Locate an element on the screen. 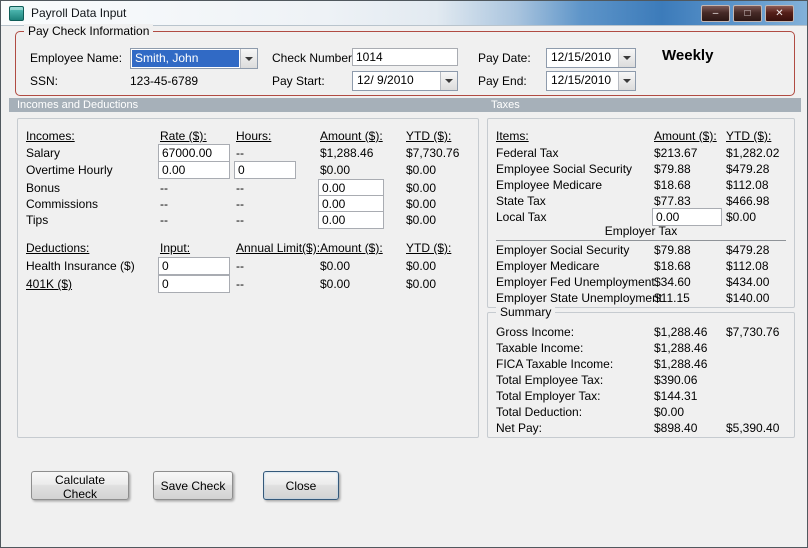 Image resolution: width=808 pixels, height=548 pixels. row-amount: $390.06 is located at coordinates (676, 380).